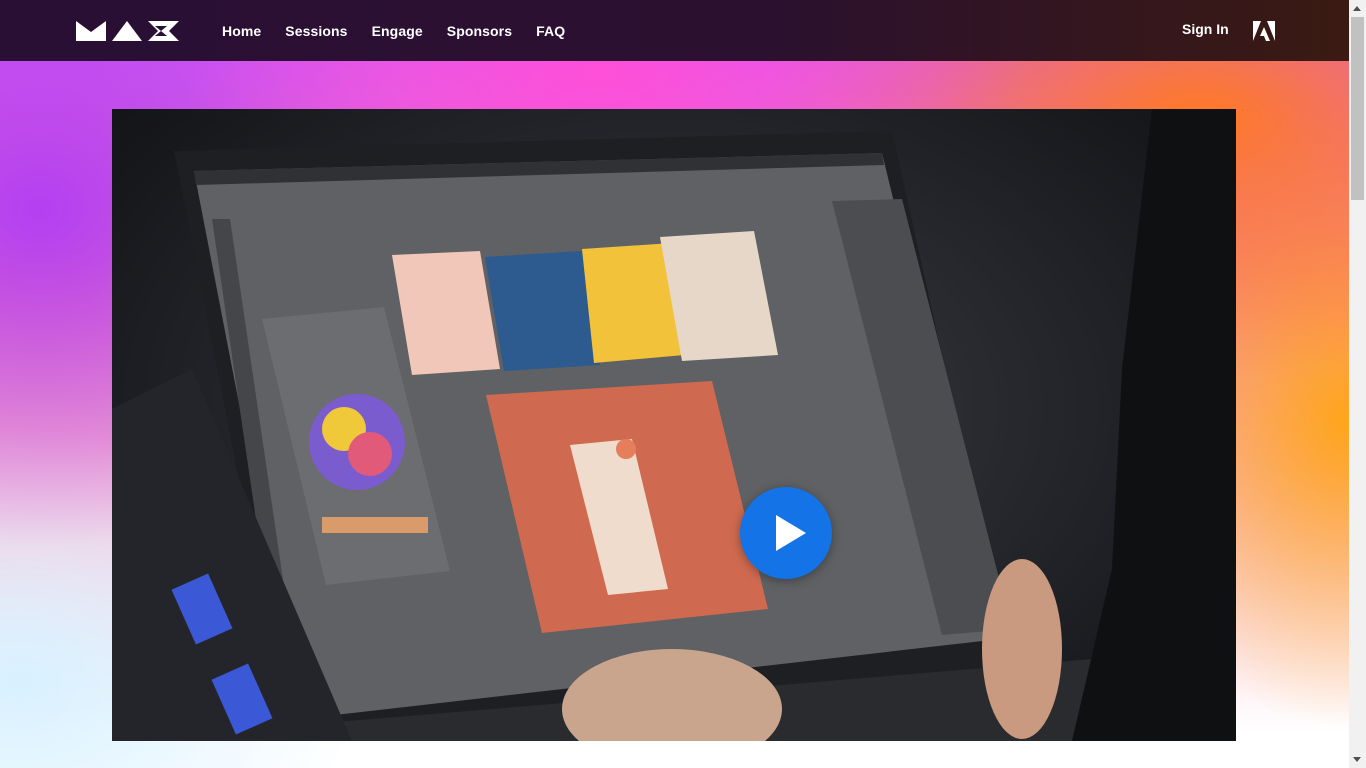 This screenshot has width=1366, height=768. What do you see at coordinates (1357, 108) in the screenshot?
I see `scrollbar-thumb` at bounding box center [1357, 108].